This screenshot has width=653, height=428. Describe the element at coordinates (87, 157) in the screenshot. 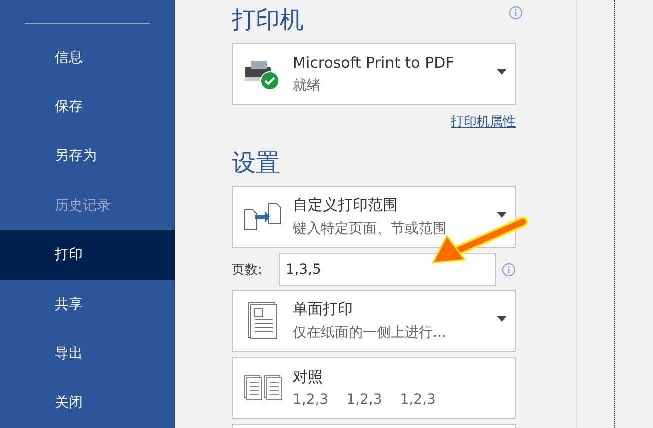

I see `sidebar-item: 另存为` at that location.